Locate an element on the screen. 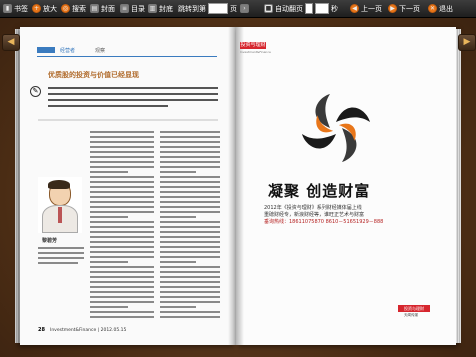 The image size is (476, 357). right-page-edges is located at coordinates (458, 186).